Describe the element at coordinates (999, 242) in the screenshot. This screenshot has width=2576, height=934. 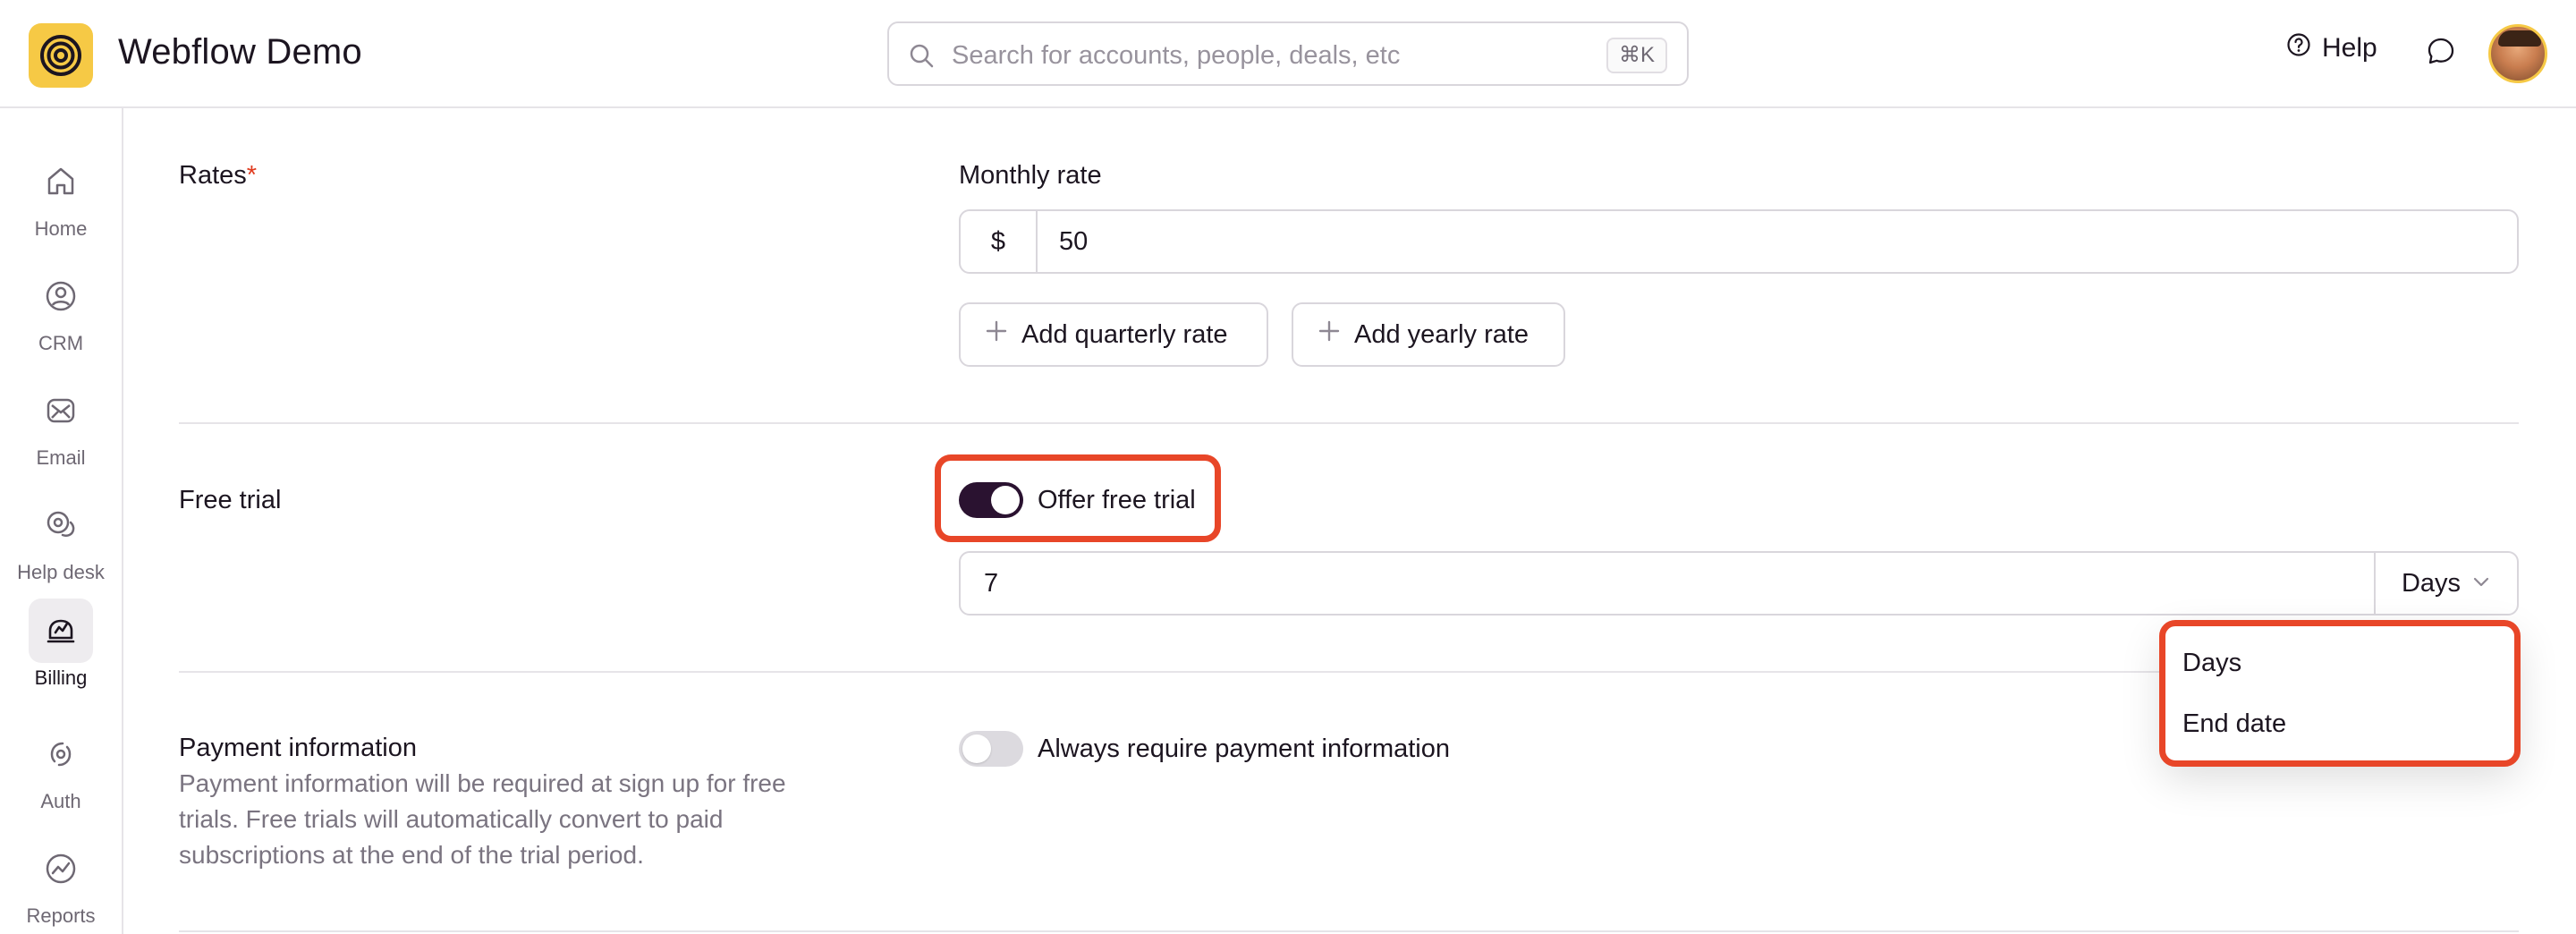
I see `currency-prefix: $` at that location.